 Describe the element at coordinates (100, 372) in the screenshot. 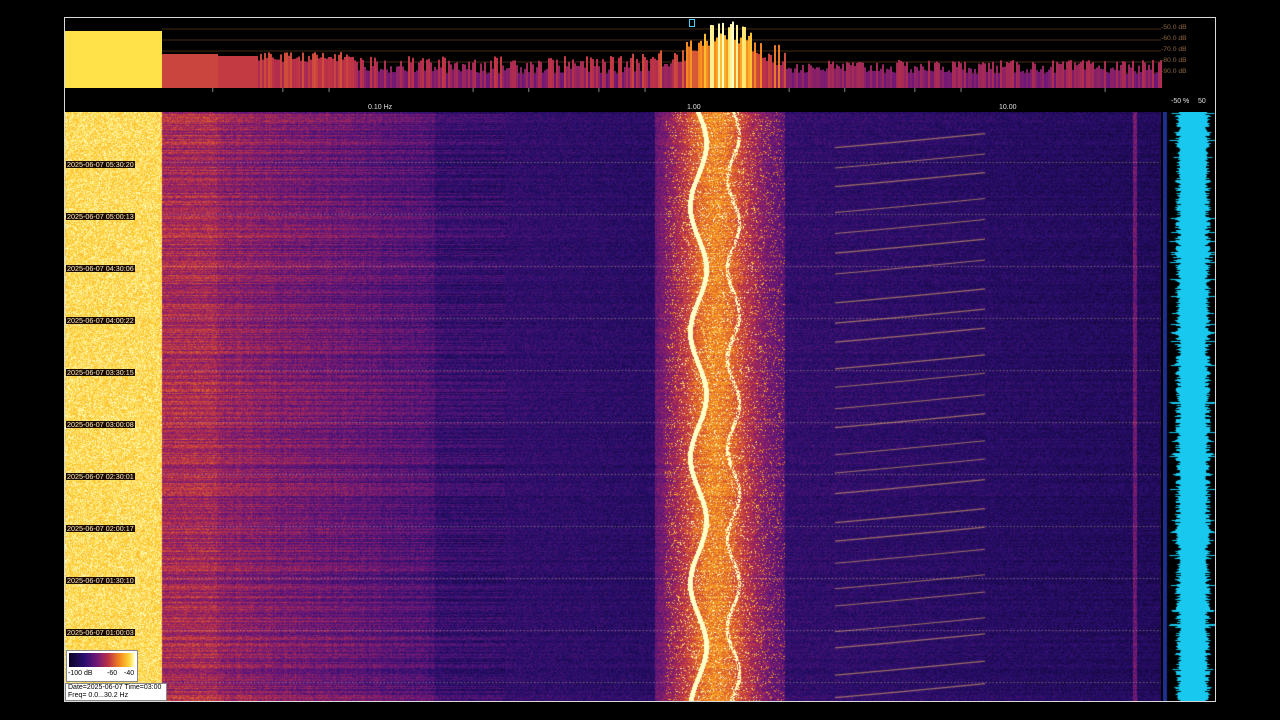

I see `timestamp-label: 2025-06-07 03:30:15` at that location.